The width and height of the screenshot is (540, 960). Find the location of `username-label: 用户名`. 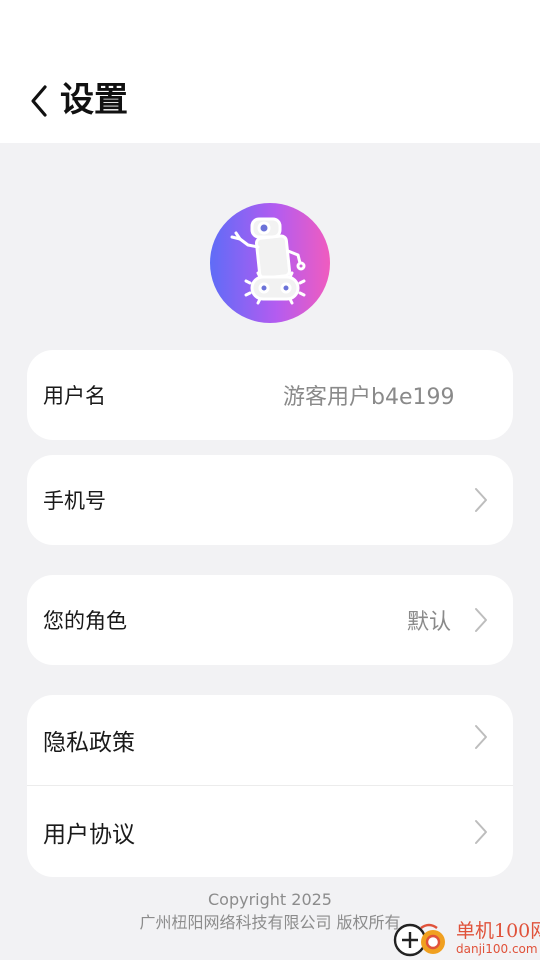

username-label: 用户名 is located at coordinates (74, 396).